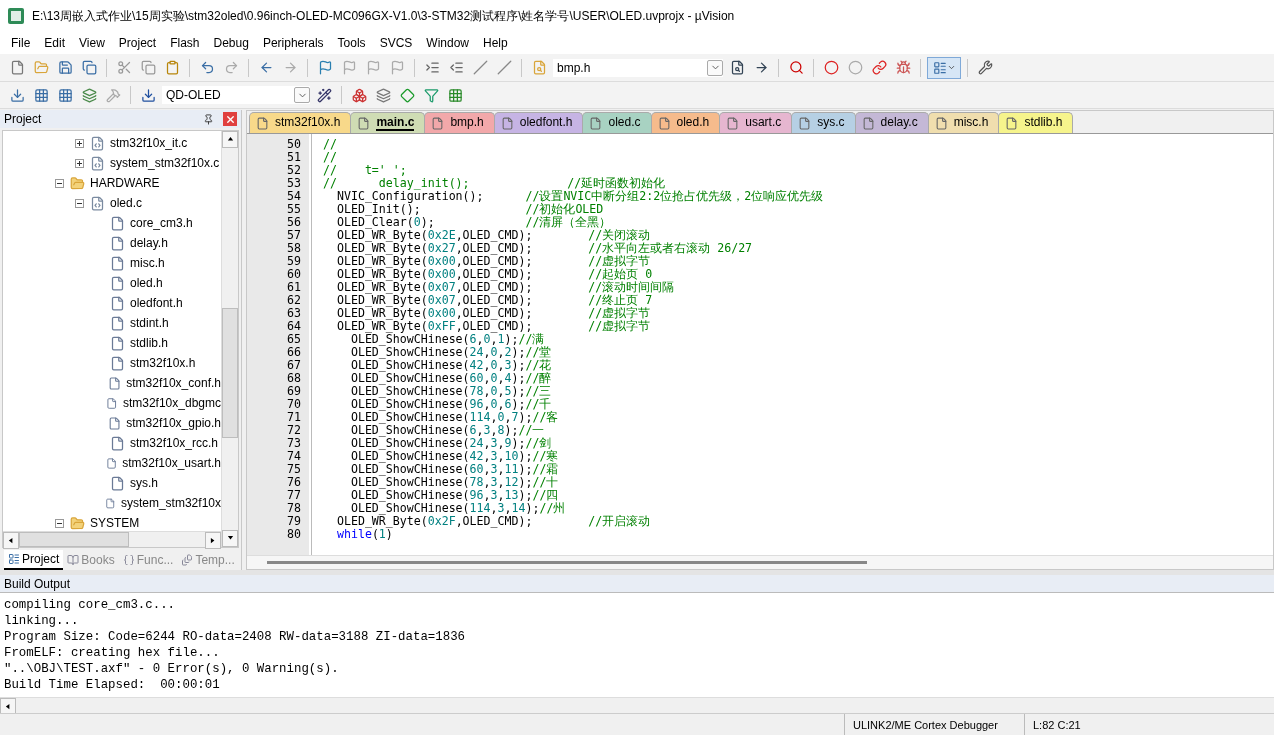 The height and width of the screenshot is (735, 1274). Describe the element at coordinates (144, 483) in the screenshot. I see `tree-item: sys.h` at that location.